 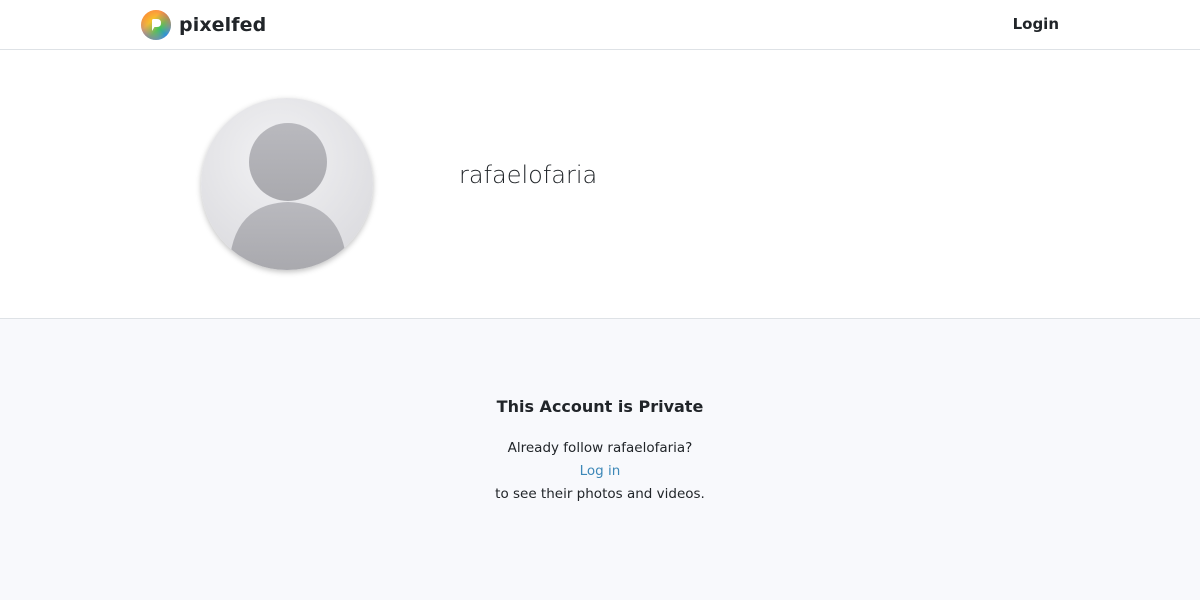 What do you see at coordinates (1036, 24) in the screenshot?
I see `login-button: Login` at bounding box center [1036, 24].